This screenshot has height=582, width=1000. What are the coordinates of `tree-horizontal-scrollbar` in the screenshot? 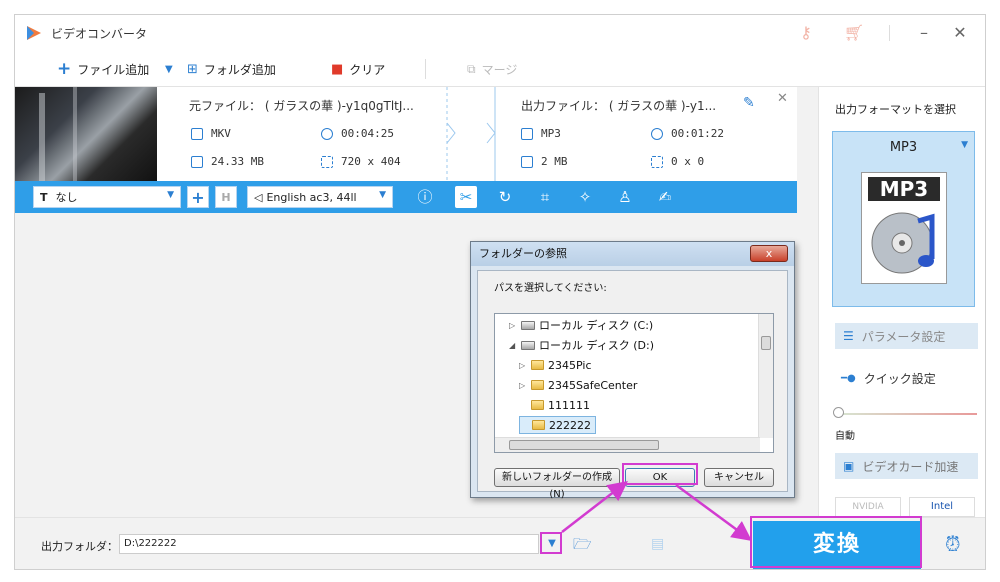 It's located at (627, 444).